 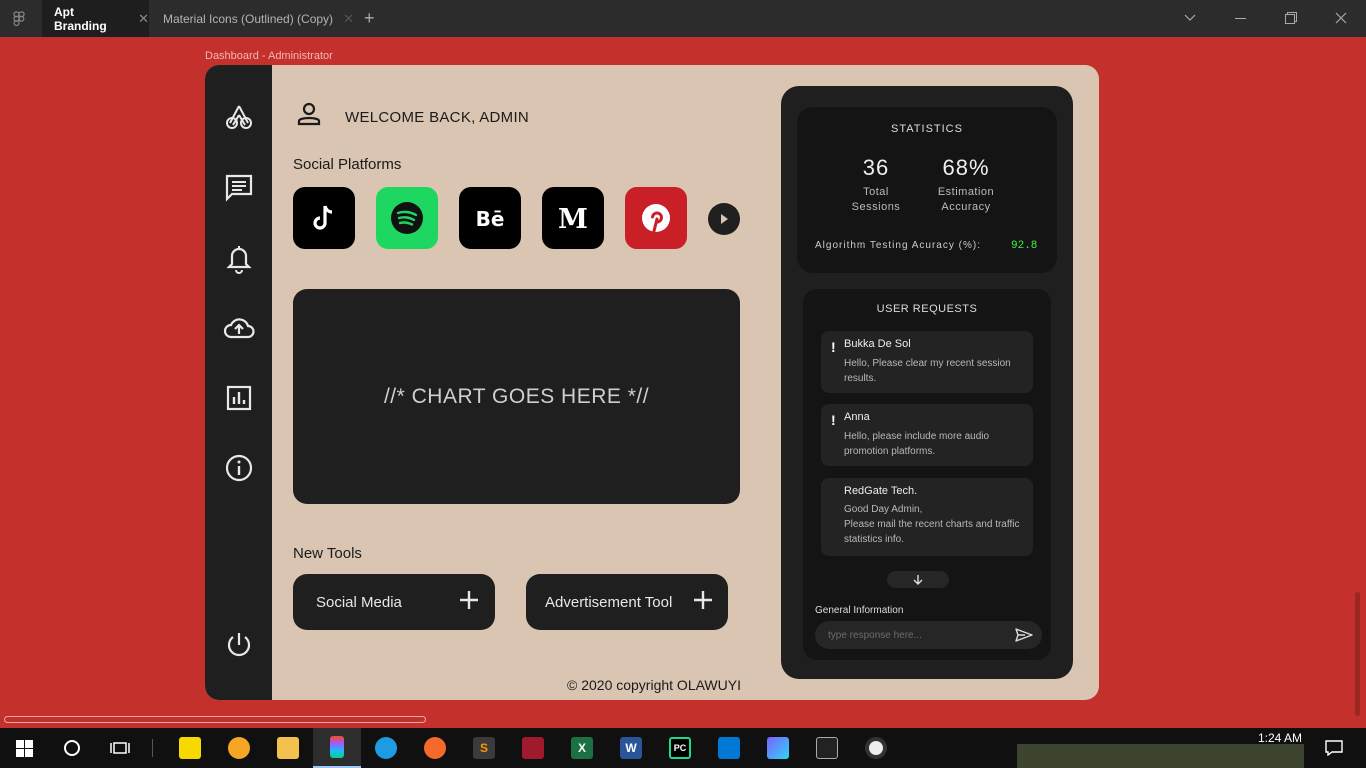 I want to click on notifications-icon, so click(x=238, y=257).